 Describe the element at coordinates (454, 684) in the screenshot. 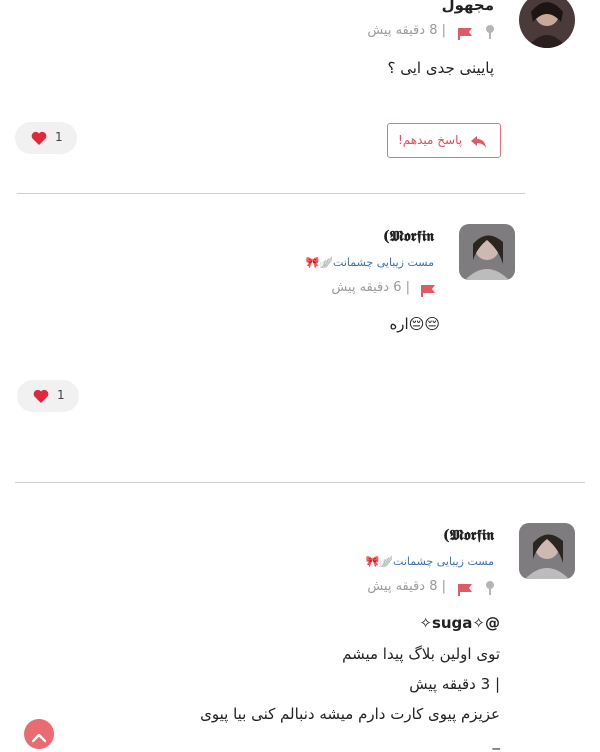

I see `comment-text-line: | 3 دقیقه پیش` at that location.